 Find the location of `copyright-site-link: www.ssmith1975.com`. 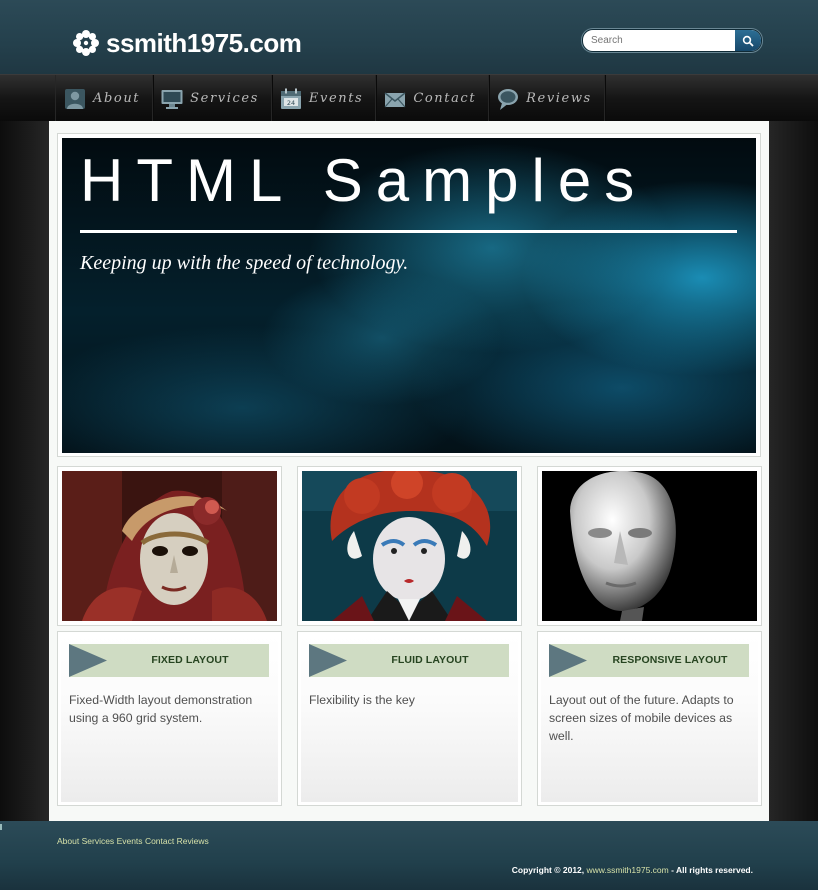

copyright-site-link: www.ssmith1975.com is located at coordinates (628, 870).